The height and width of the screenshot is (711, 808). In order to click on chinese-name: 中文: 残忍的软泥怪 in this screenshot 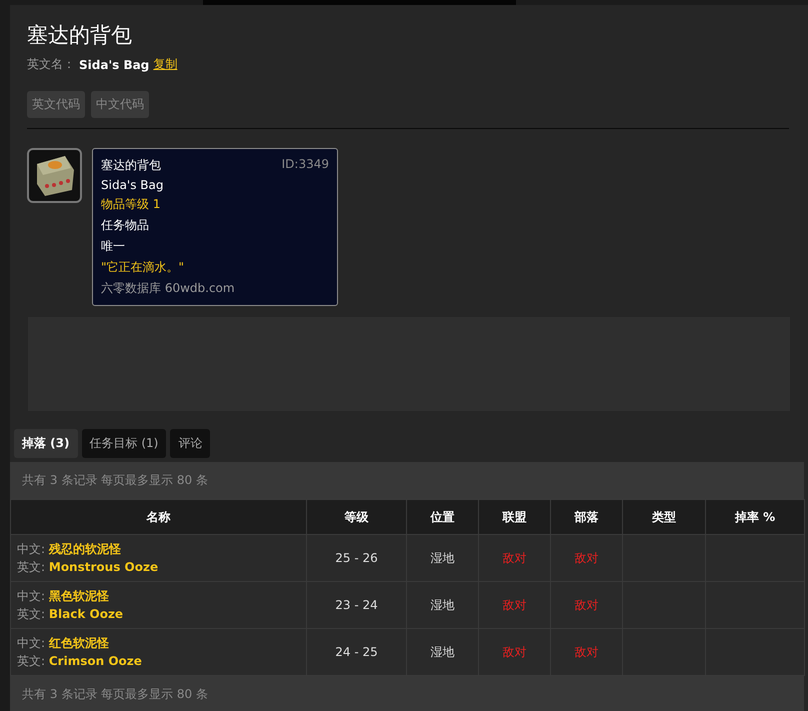, I will do `click(69, 549)`.